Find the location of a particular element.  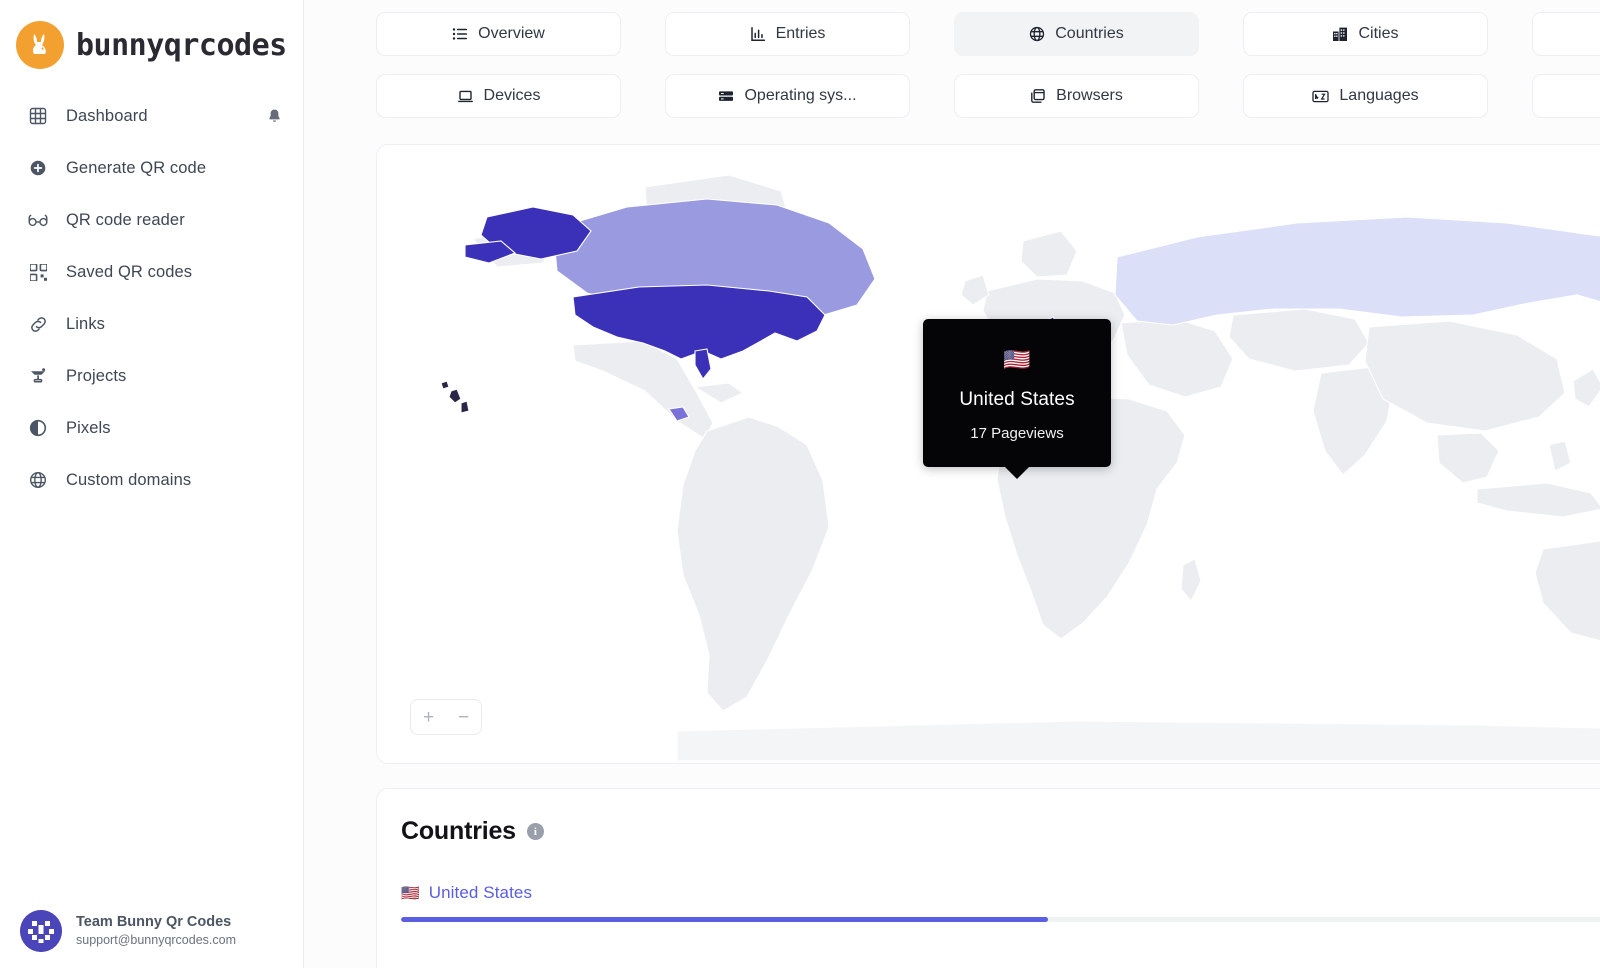

countries-header: Countries i is located at coordinates (1000, 831).